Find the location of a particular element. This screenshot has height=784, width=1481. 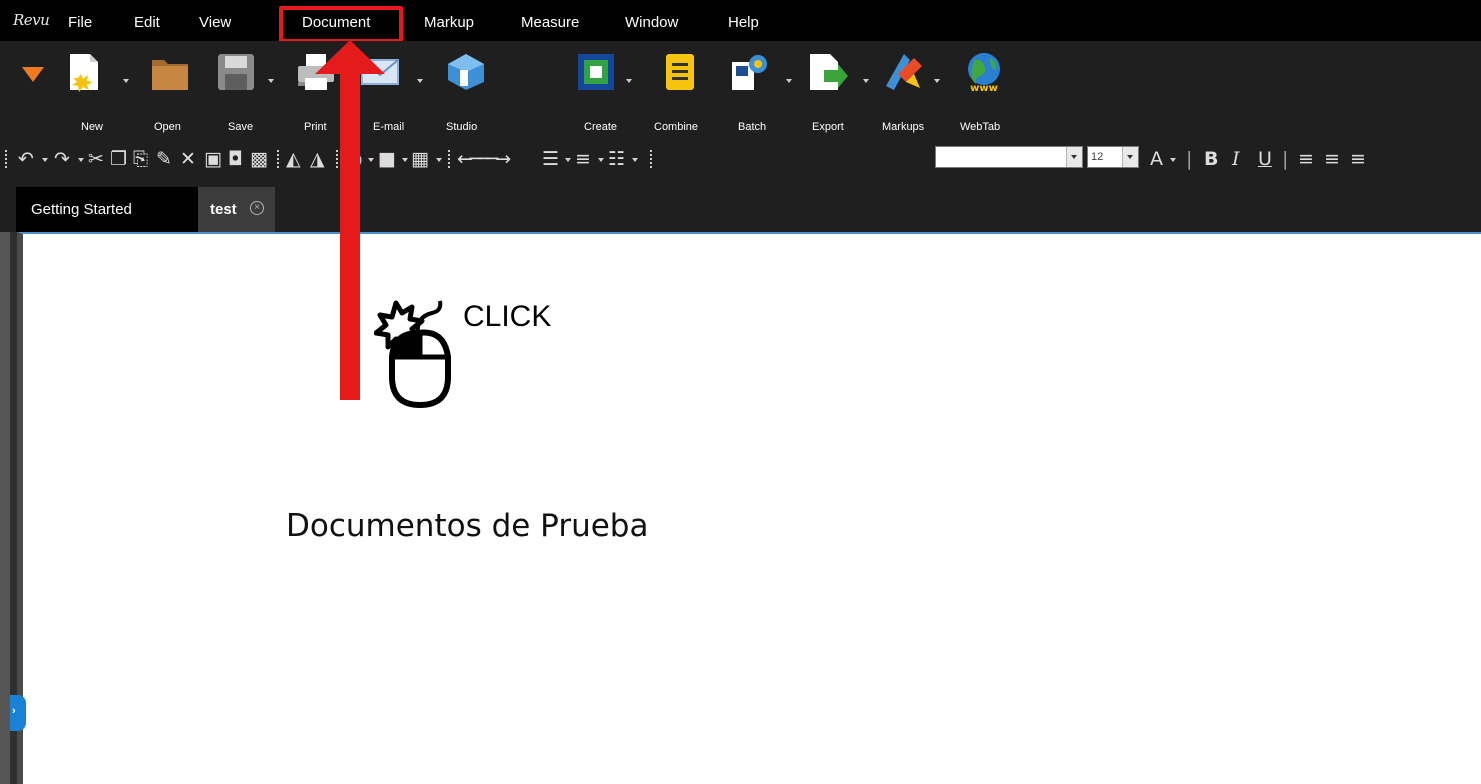

panel-expand-button: › is located at coordinates (18, 713).